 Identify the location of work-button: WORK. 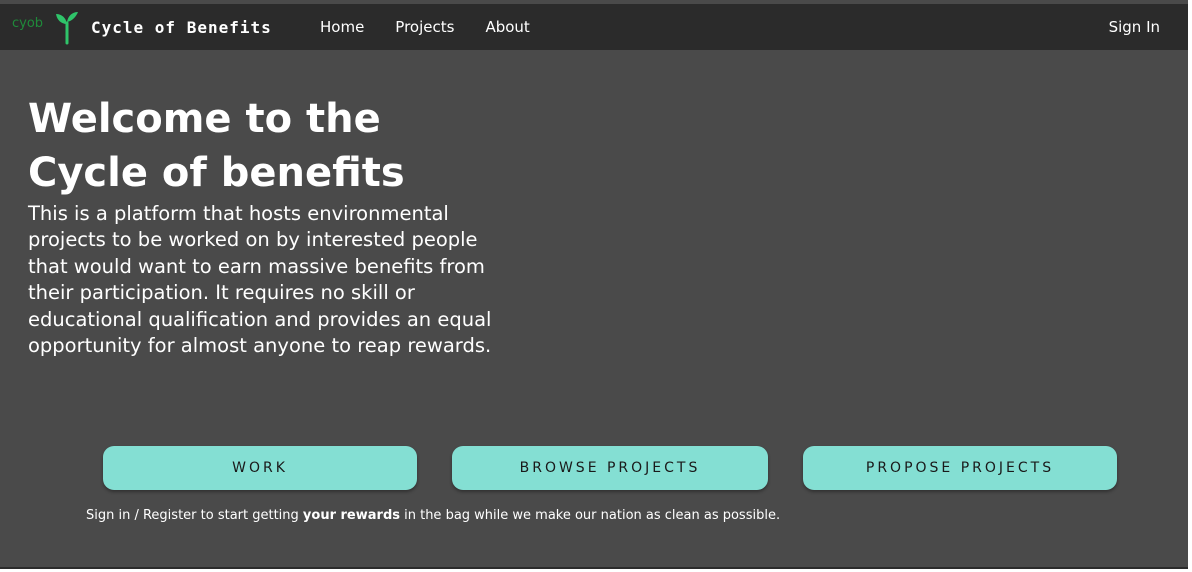
(260, 468).